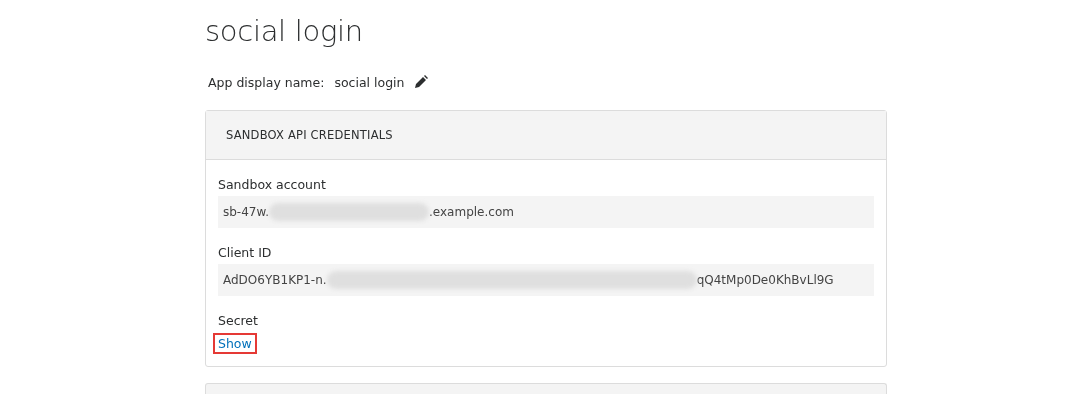 This screenshot has width=1075, height=413. Describe the element at coordinates (238, 320) in the screenshot. I see `field-label: Secret` at that location.